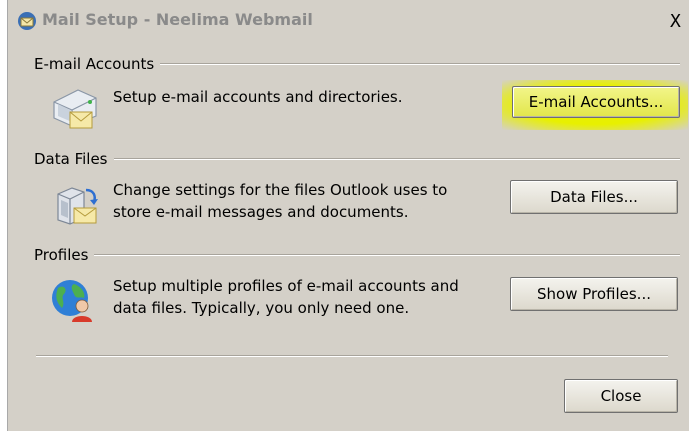 This screenshot has height=431, width=689. Describe the element at coordinates (77, 206) in the screenshot. I see `data-files-icon` at that location.